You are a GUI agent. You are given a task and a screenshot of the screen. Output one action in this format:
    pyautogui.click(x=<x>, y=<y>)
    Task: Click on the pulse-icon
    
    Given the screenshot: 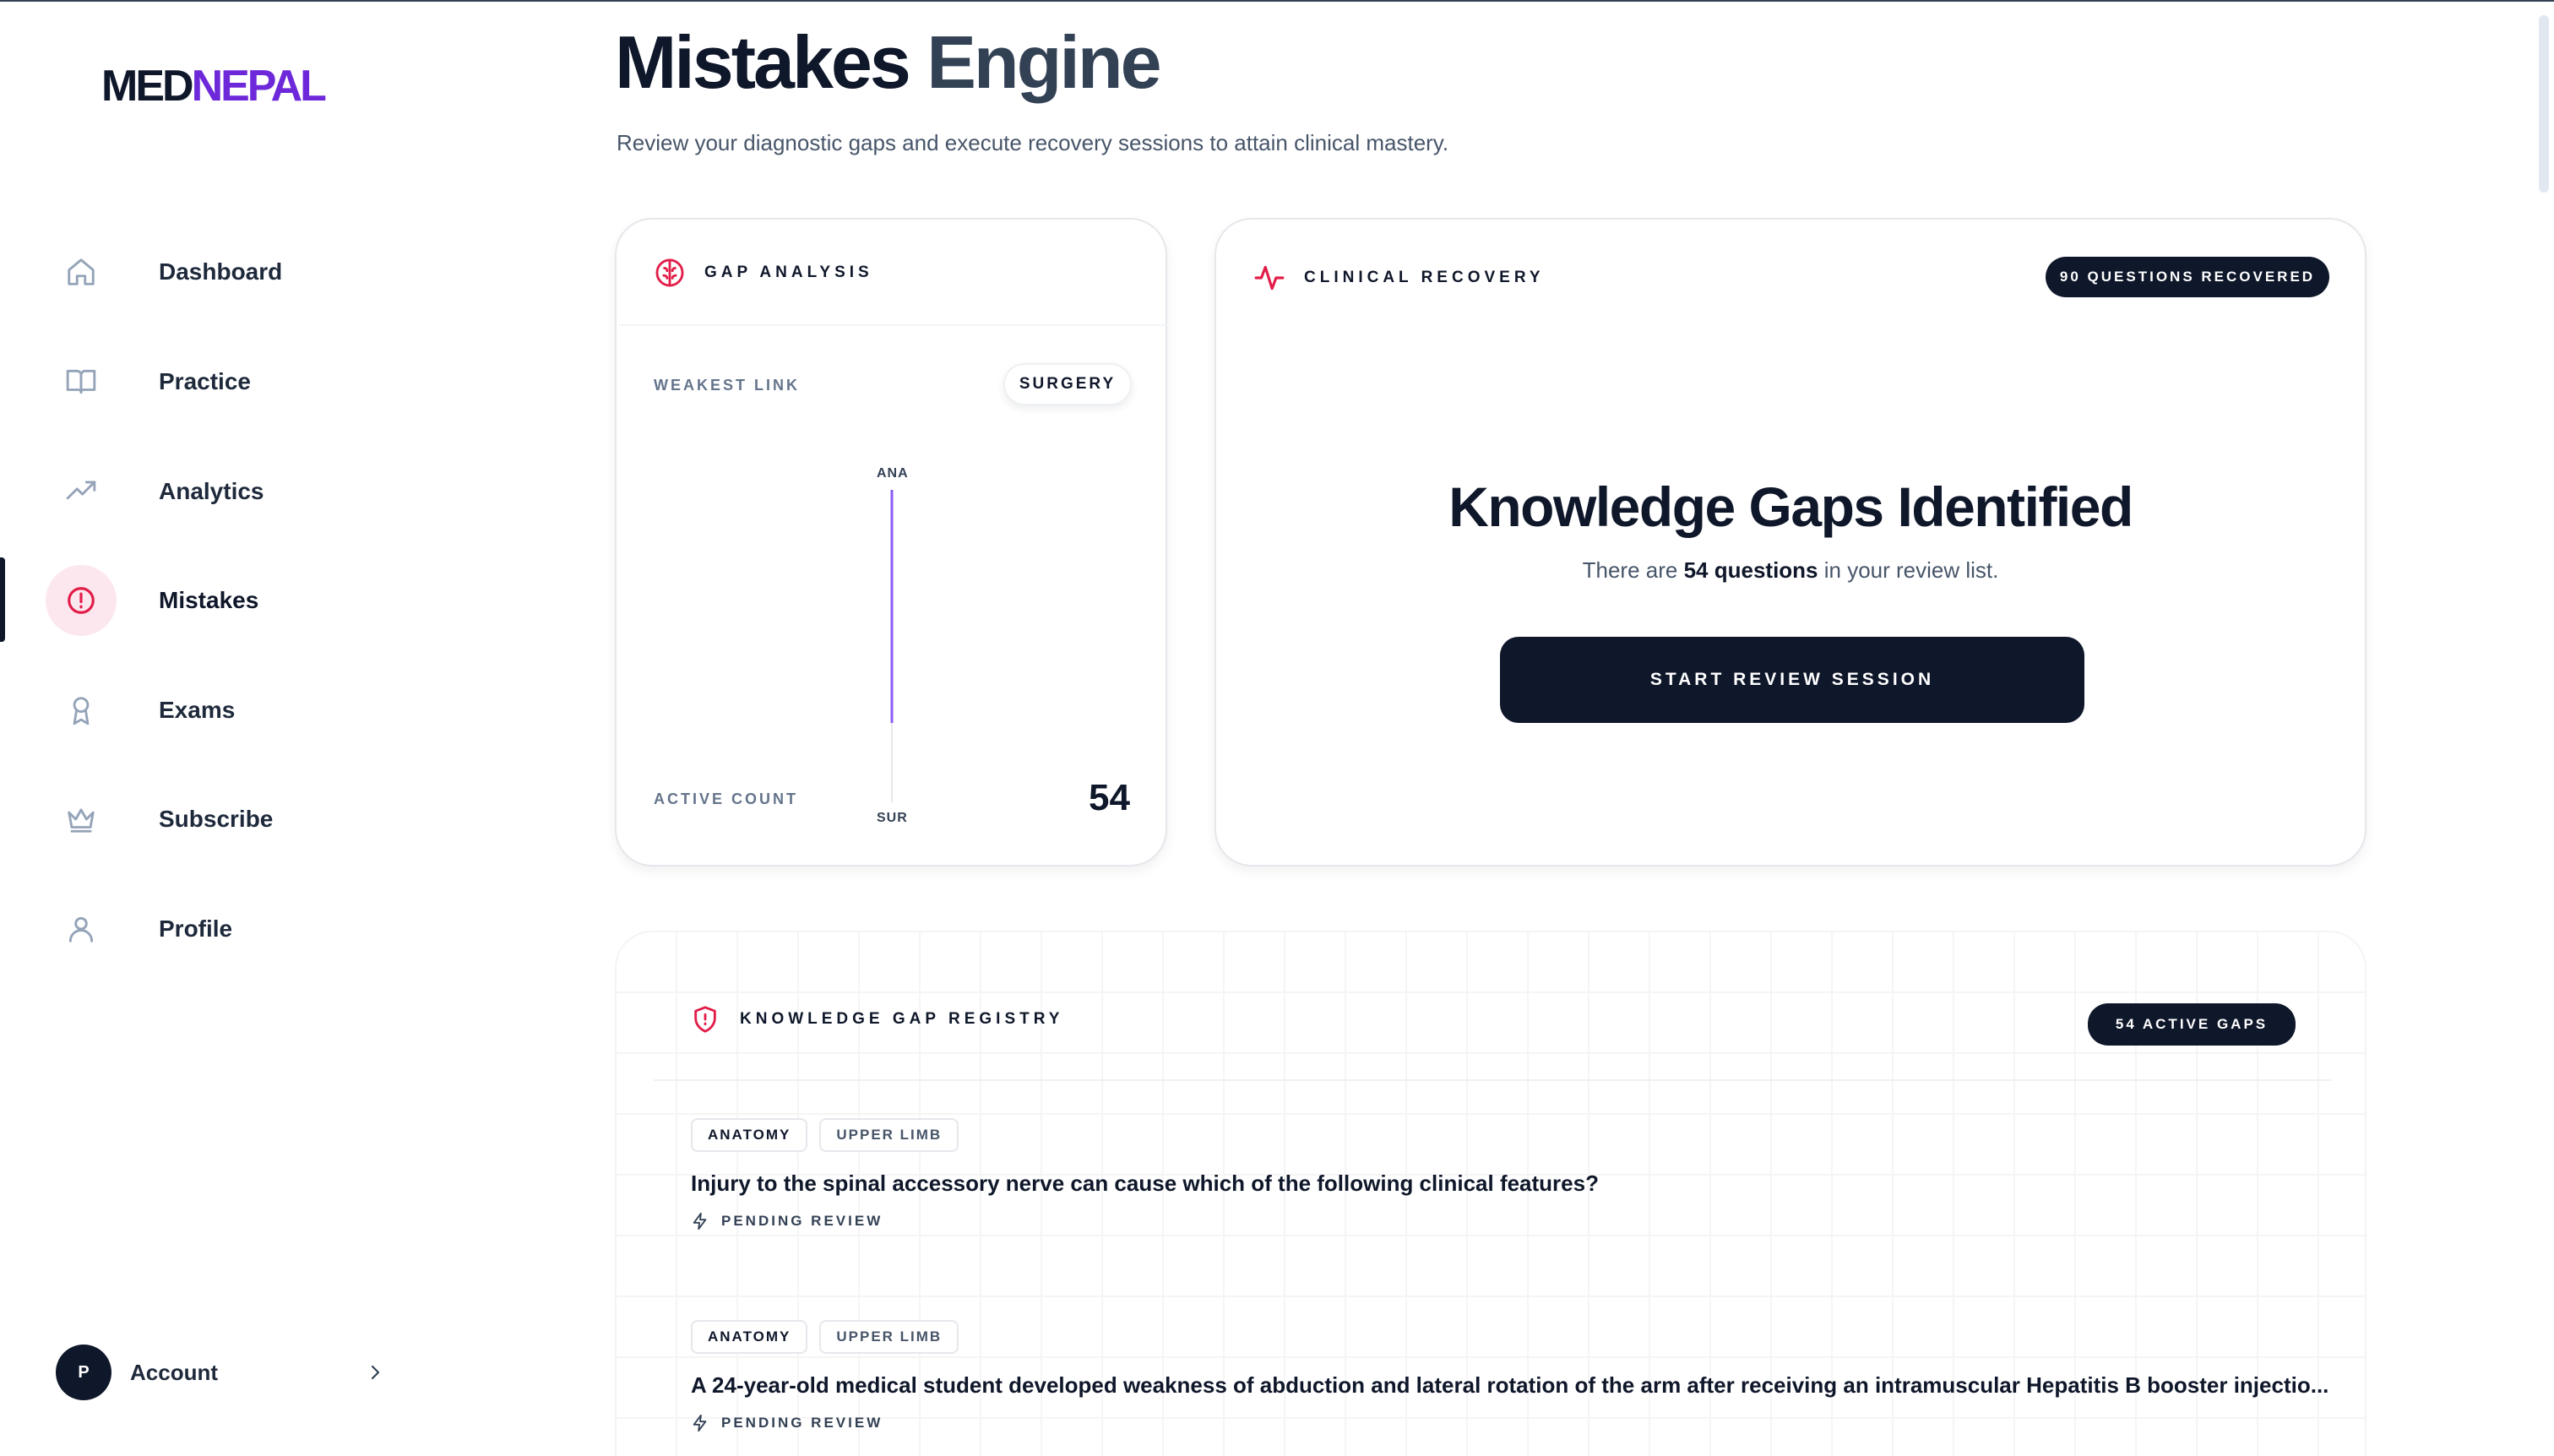 What is the action you would take?
    pyautogui.click(x=1269, y=278)
    